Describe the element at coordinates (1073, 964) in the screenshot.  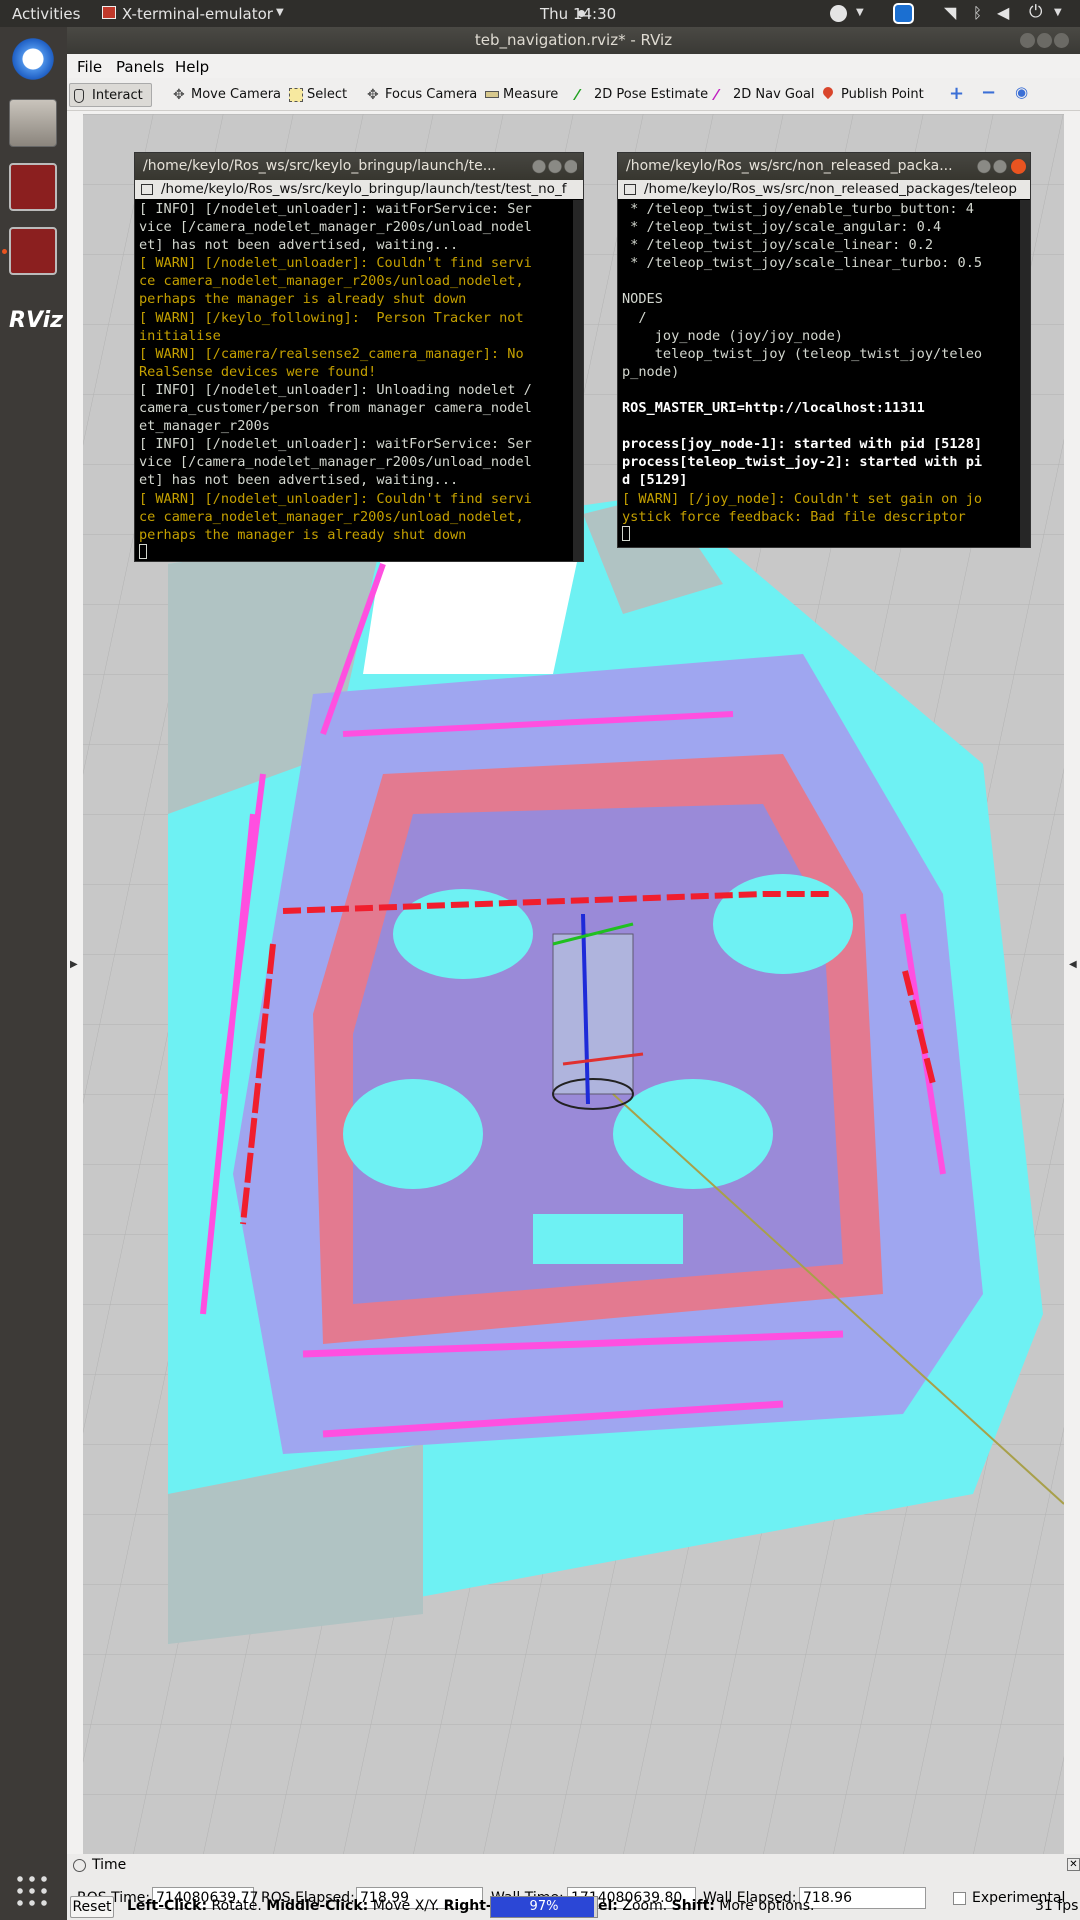
I see `right-panel-collapse-icon: ◀` at that location.